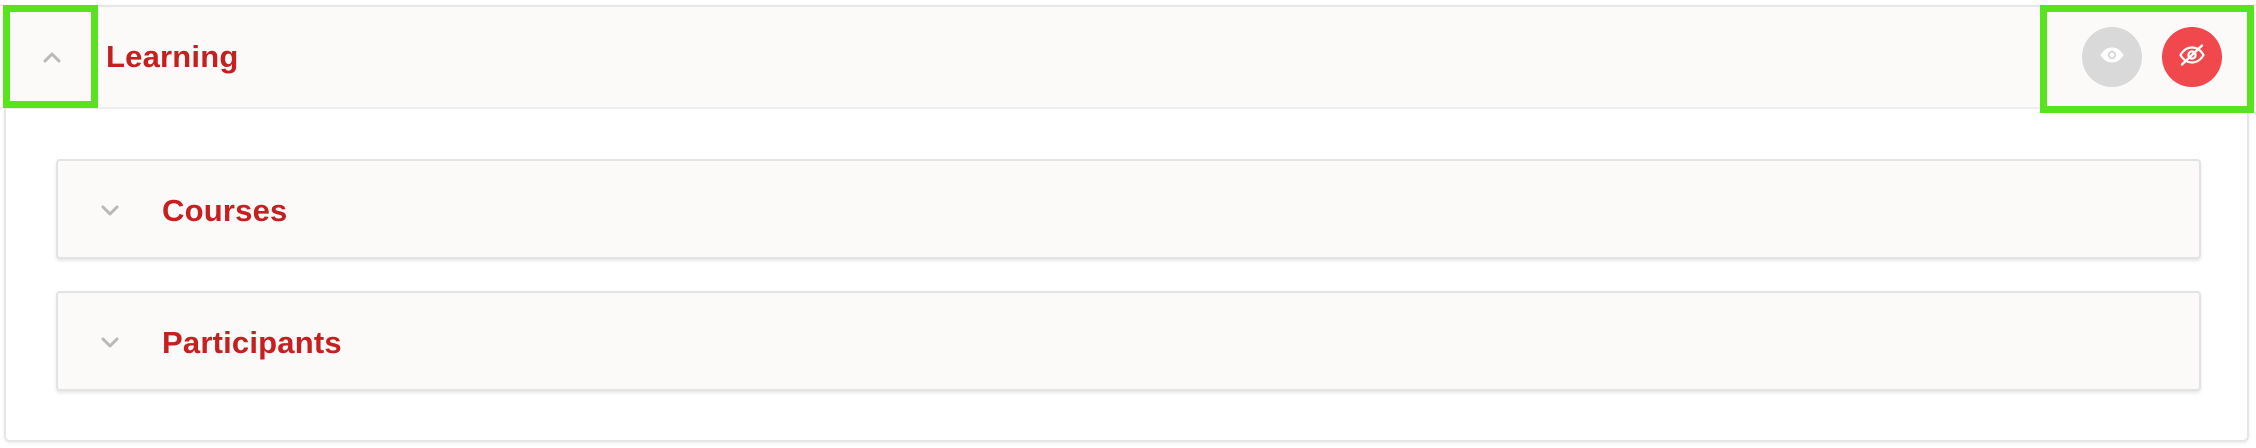 The width and height of the screenshot is (2256, 448). I want to click on expand-participants-toggle, so click(110, 343).